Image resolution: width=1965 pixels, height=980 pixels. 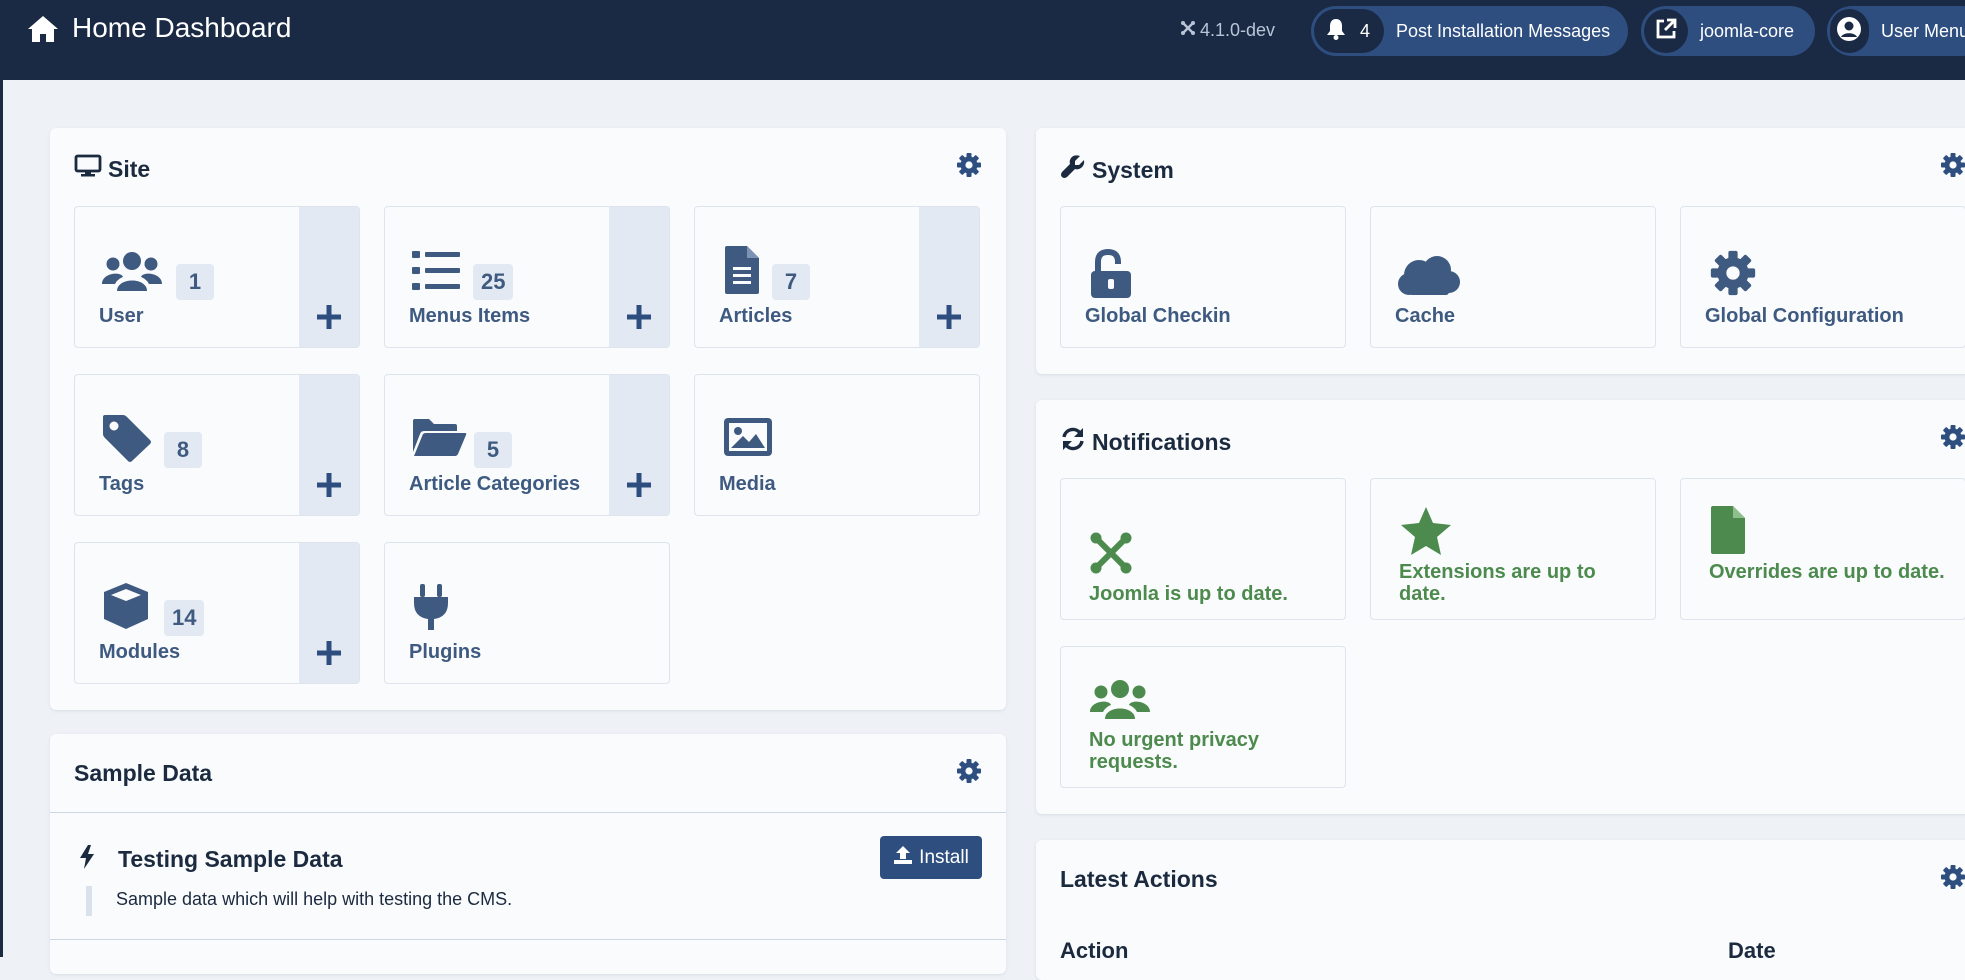 What do you see at coordinates (1365, 30) in the screenshot?
I see `notification-count: 4` at bounding box center [1365, 30].